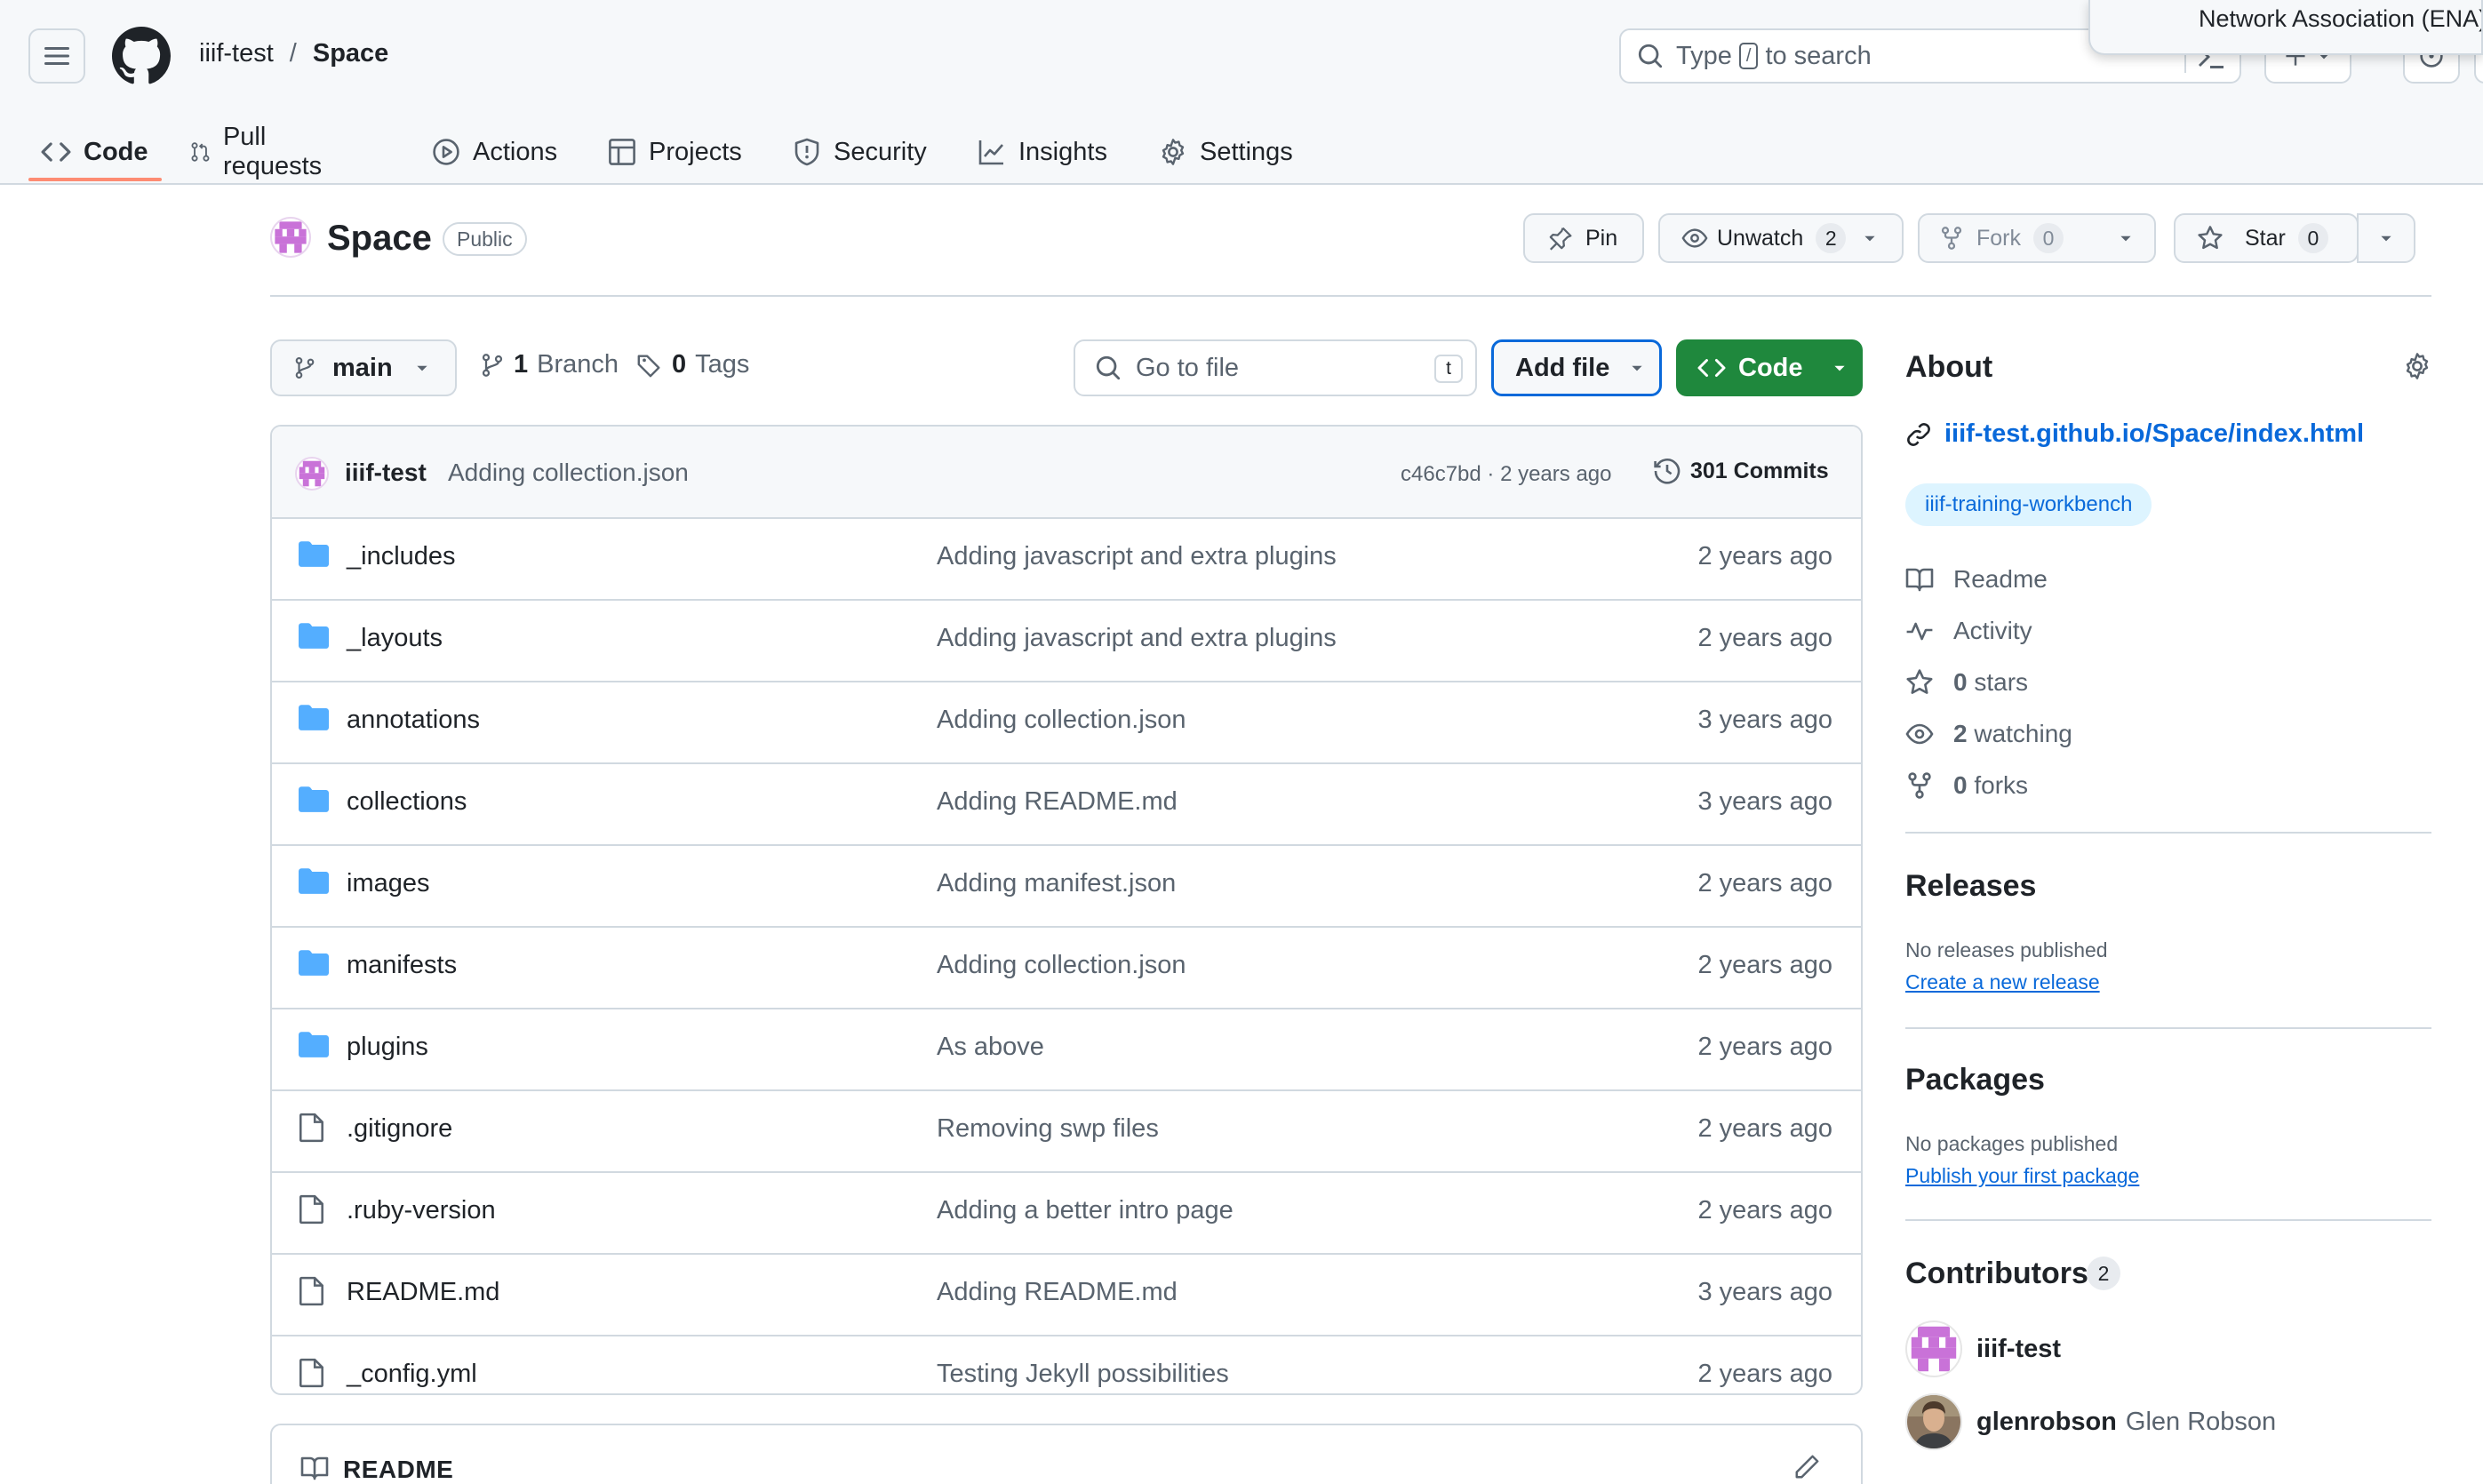 The height and width of the screenshot is (1484, 2483). What do you see at coordinates (363, 367) in the screenshot?
I see `branch-selector-button: main` at bounding box center [363, 367].